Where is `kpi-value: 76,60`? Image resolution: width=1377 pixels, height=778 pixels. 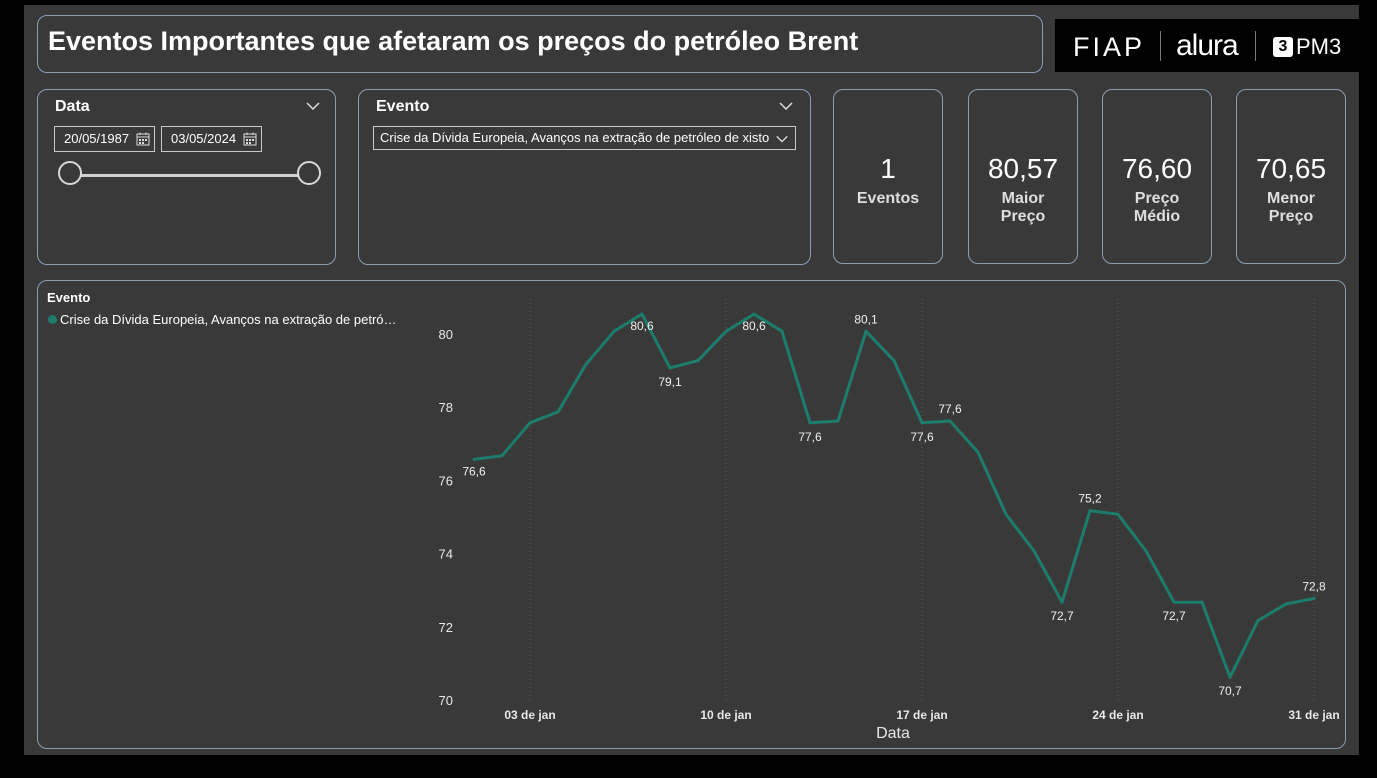 kpi-value: 76,60 is located at coordinates (1157, 168).